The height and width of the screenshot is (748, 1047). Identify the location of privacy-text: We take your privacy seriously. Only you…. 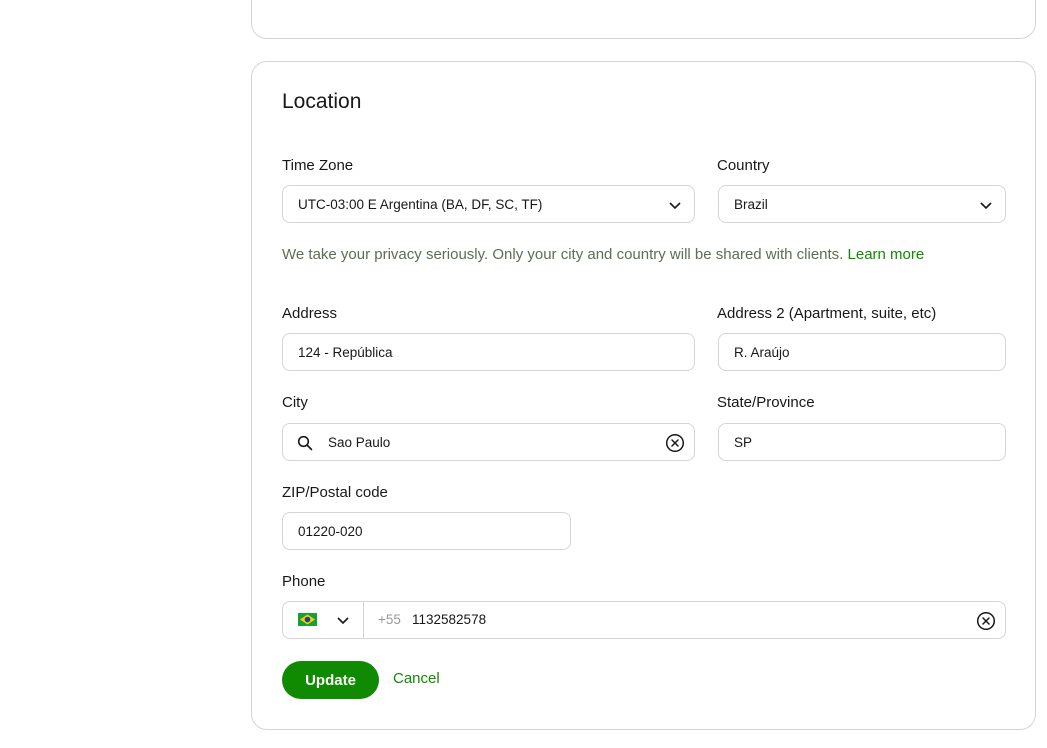
(563, 254).